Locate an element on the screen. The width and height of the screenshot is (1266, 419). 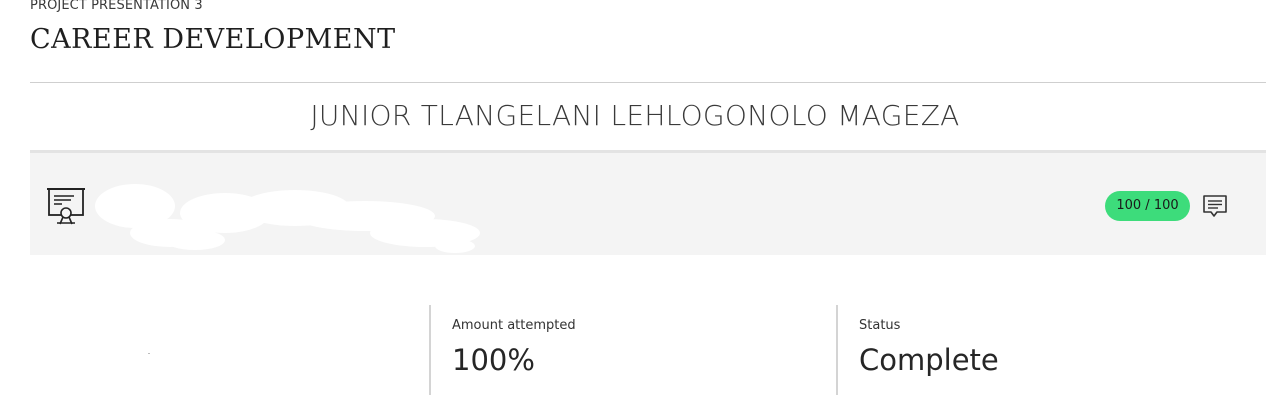
header-divider is located at coordinates (648, 82).